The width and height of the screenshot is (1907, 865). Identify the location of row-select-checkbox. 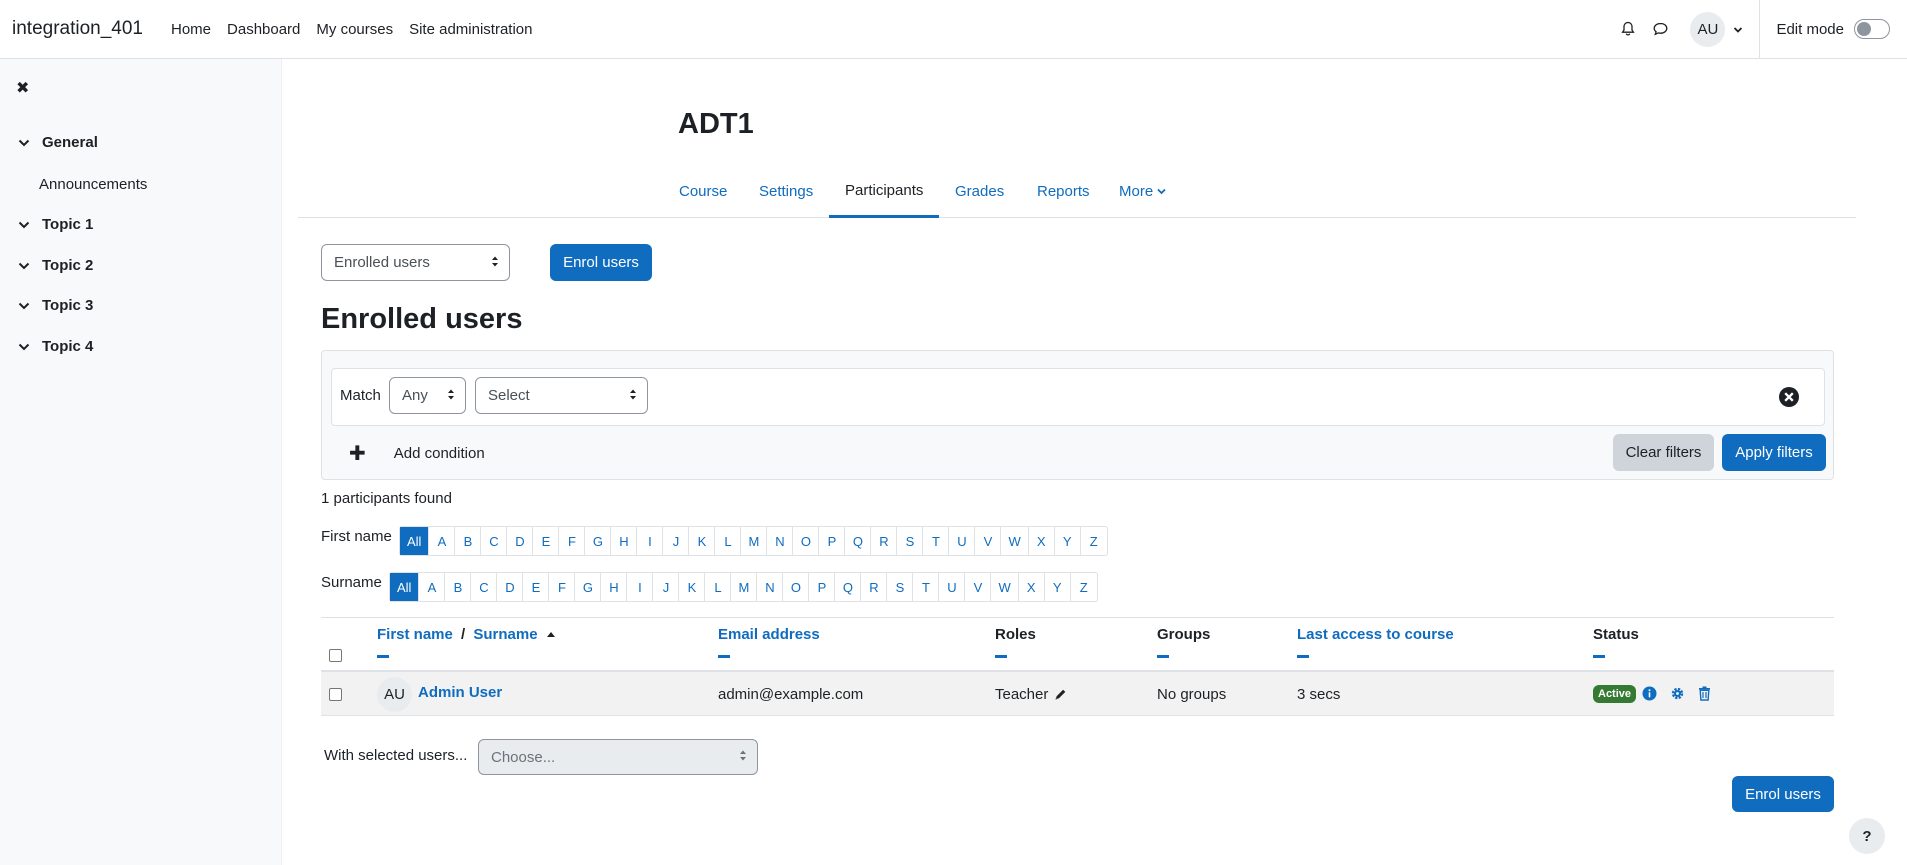
(335, 694).